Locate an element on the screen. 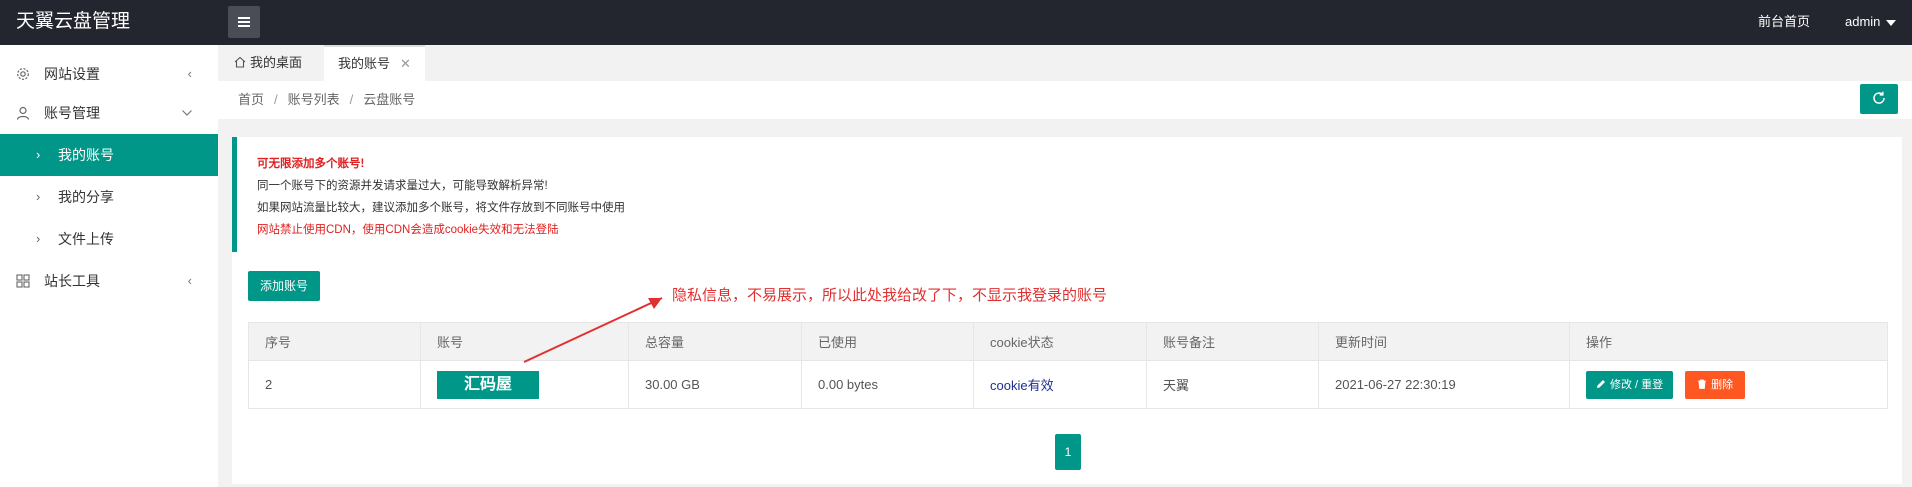  notice-line: 可无限添加多个账号! is located at coordinates (311, 164).